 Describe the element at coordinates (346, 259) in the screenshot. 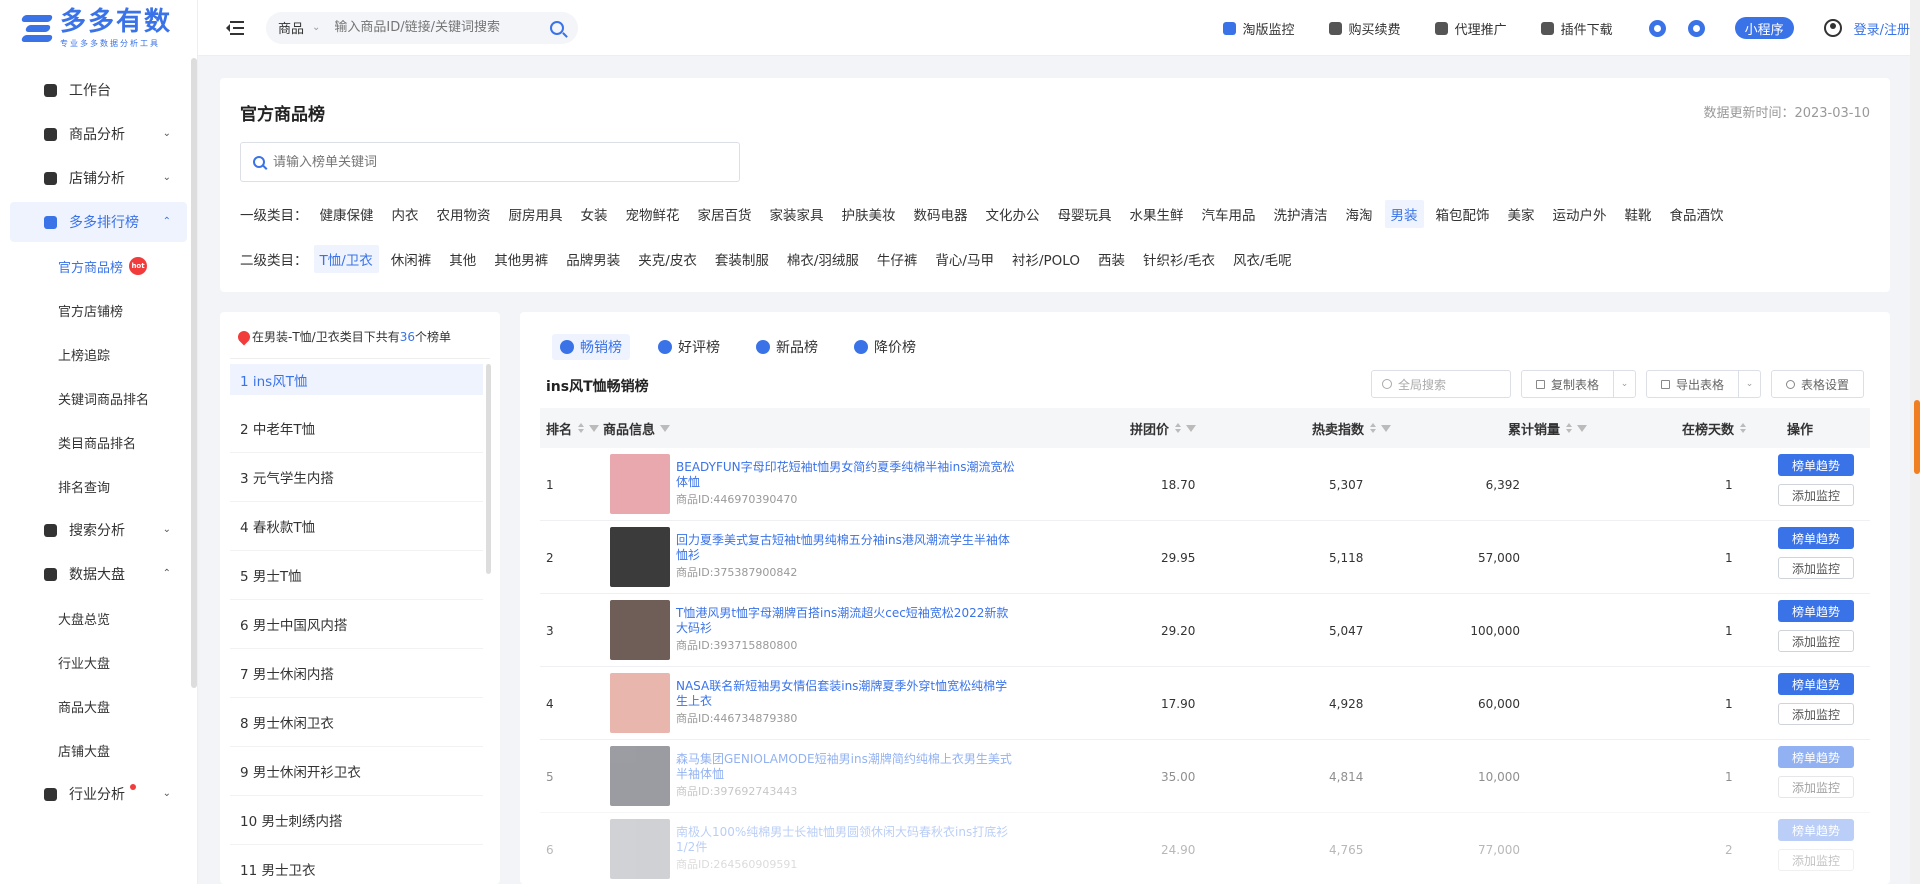

I see `level2-category-item: T恤/卫衣` at that location.